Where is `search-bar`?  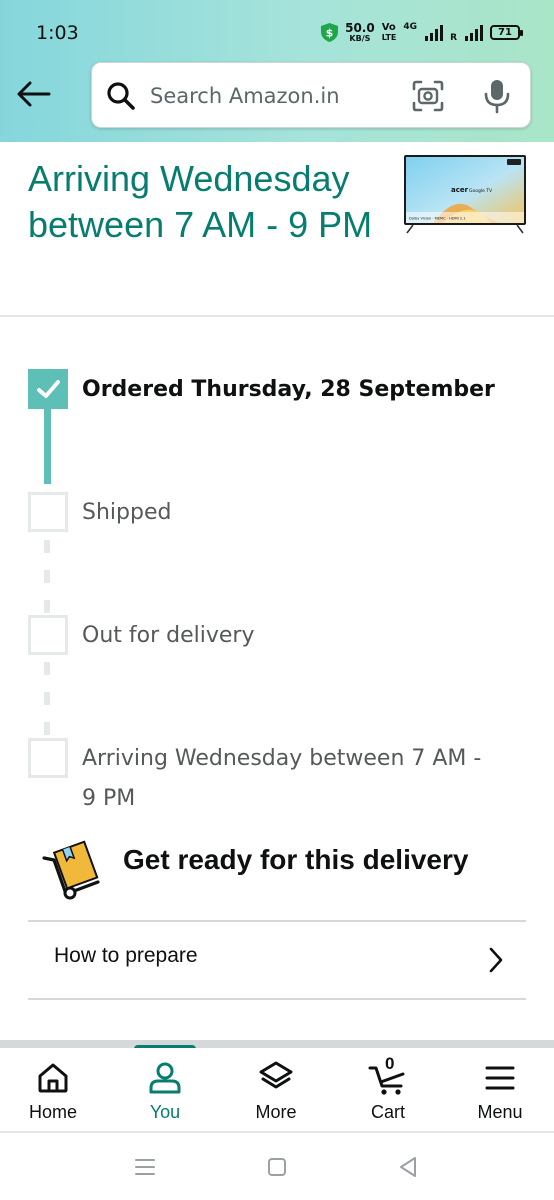
search-bar is located at coordinates (311, 95).